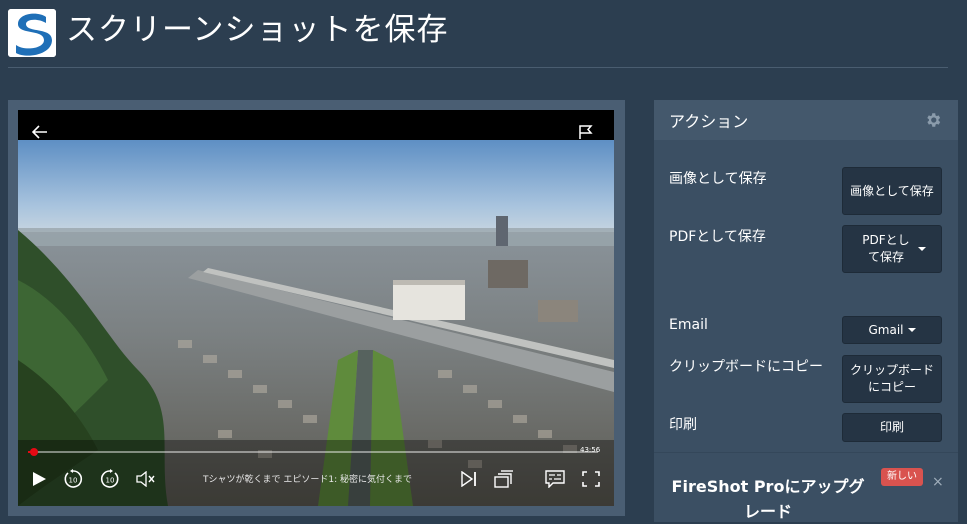  Describe the element at coordinates (717, 237) in the screenshot. I see `save-as-pdf-label: PDFとして保存` at that location.